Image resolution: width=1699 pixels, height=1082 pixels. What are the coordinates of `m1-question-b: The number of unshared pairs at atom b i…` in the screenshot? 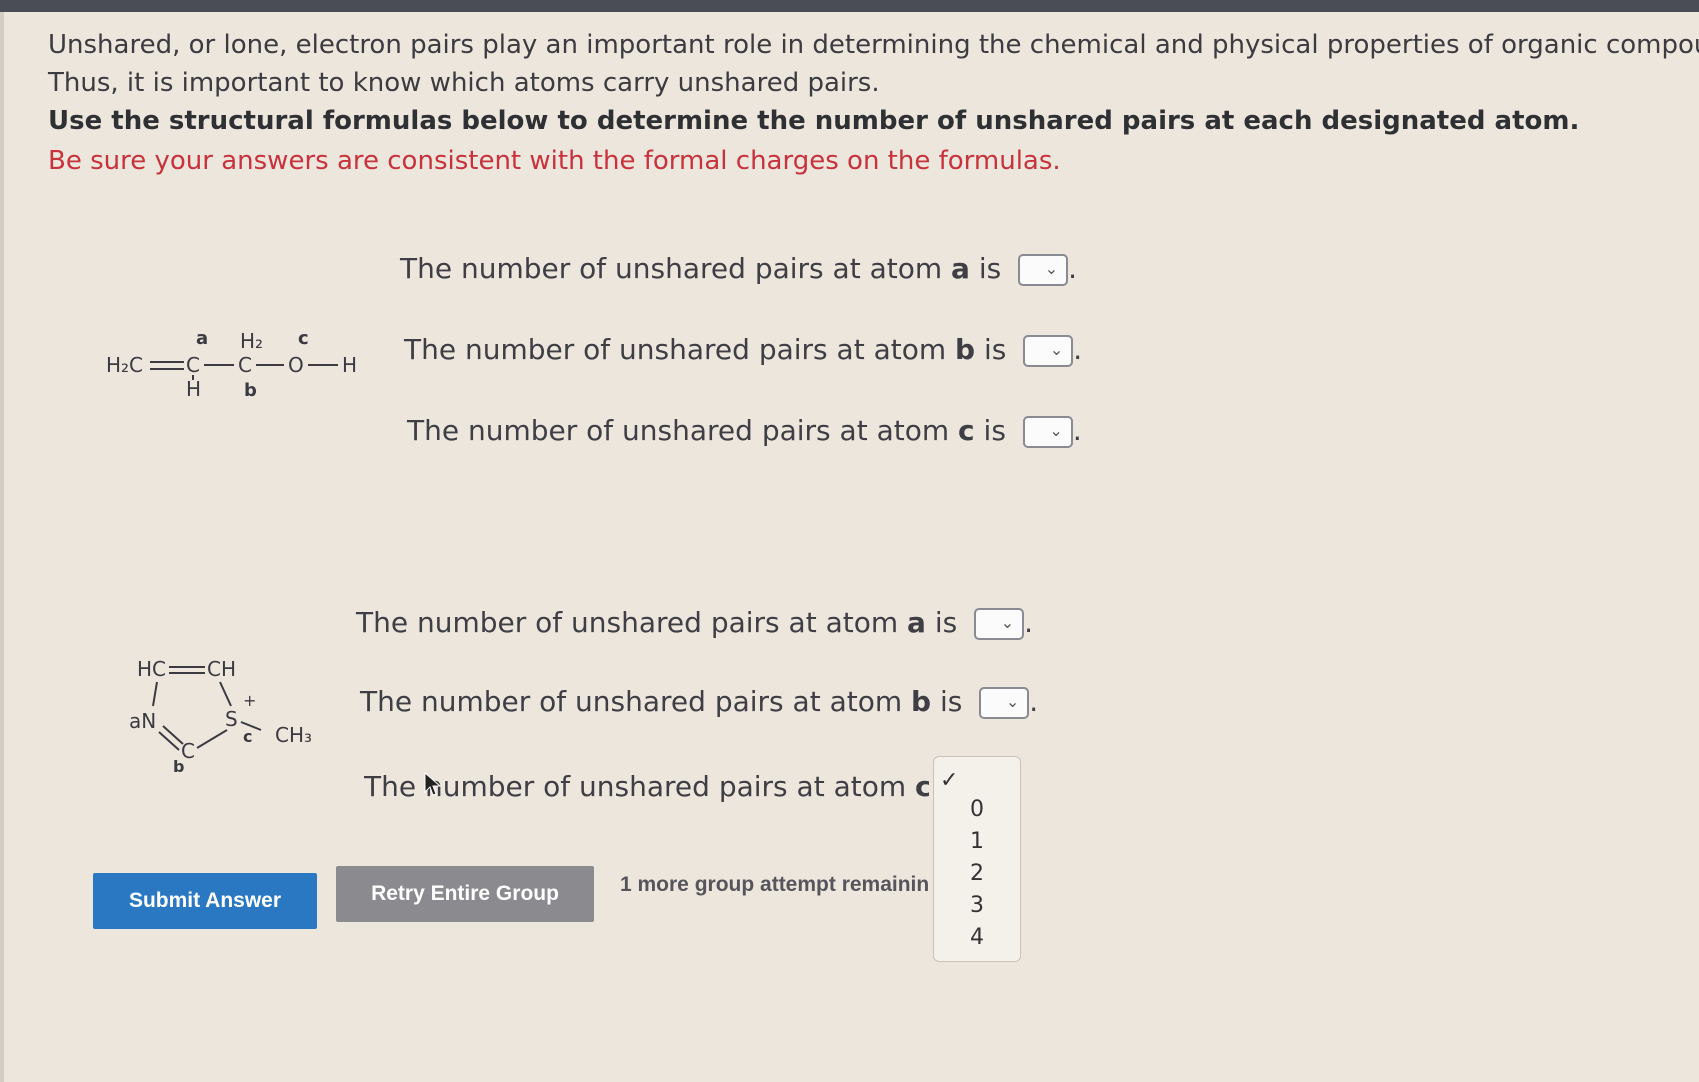 It's located at (743, 350).